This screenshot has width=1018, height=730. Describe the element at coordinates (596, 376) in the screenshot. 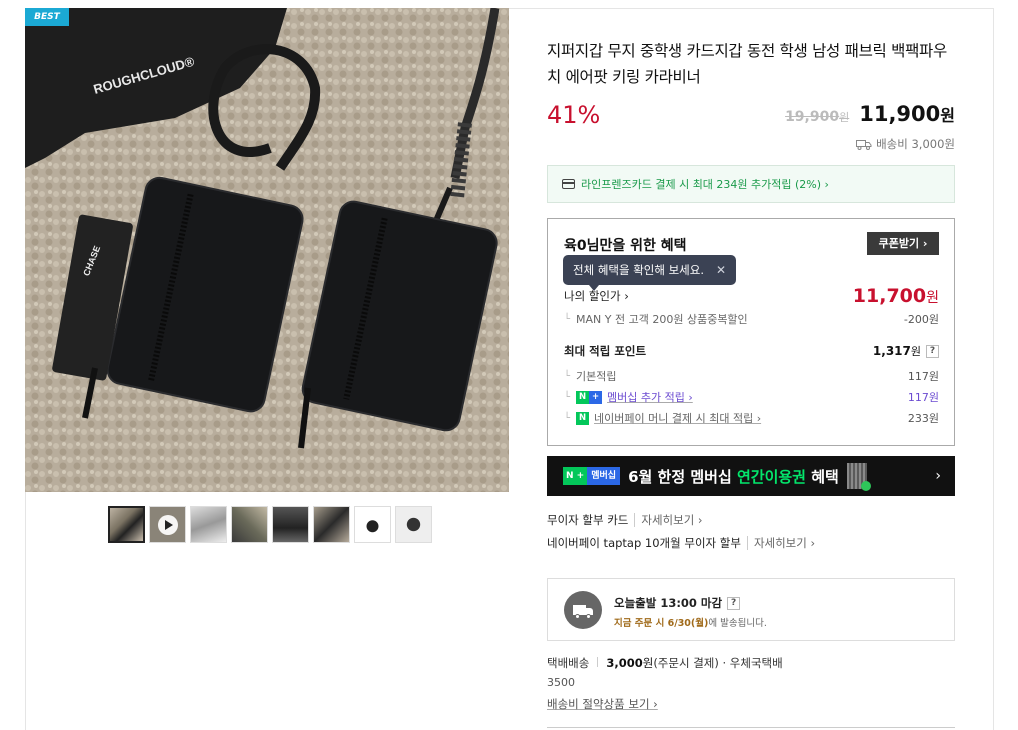

I see `basic-points-label: 기본적립` at that location.